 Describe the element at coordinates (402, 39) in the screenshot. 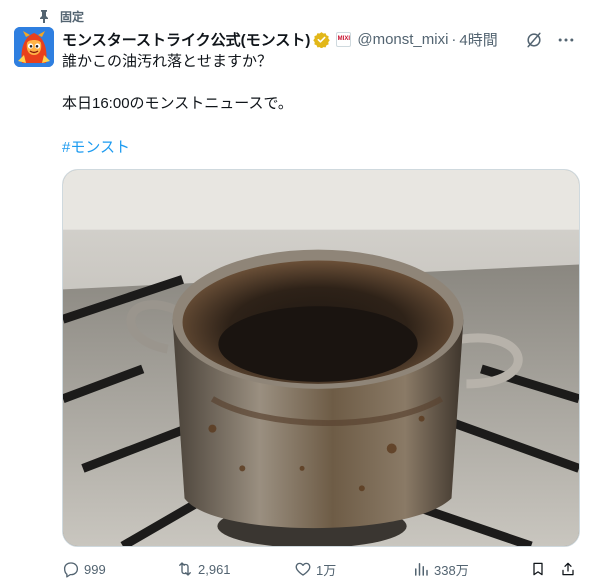

I see `handle: @monst_mixi` at that location.